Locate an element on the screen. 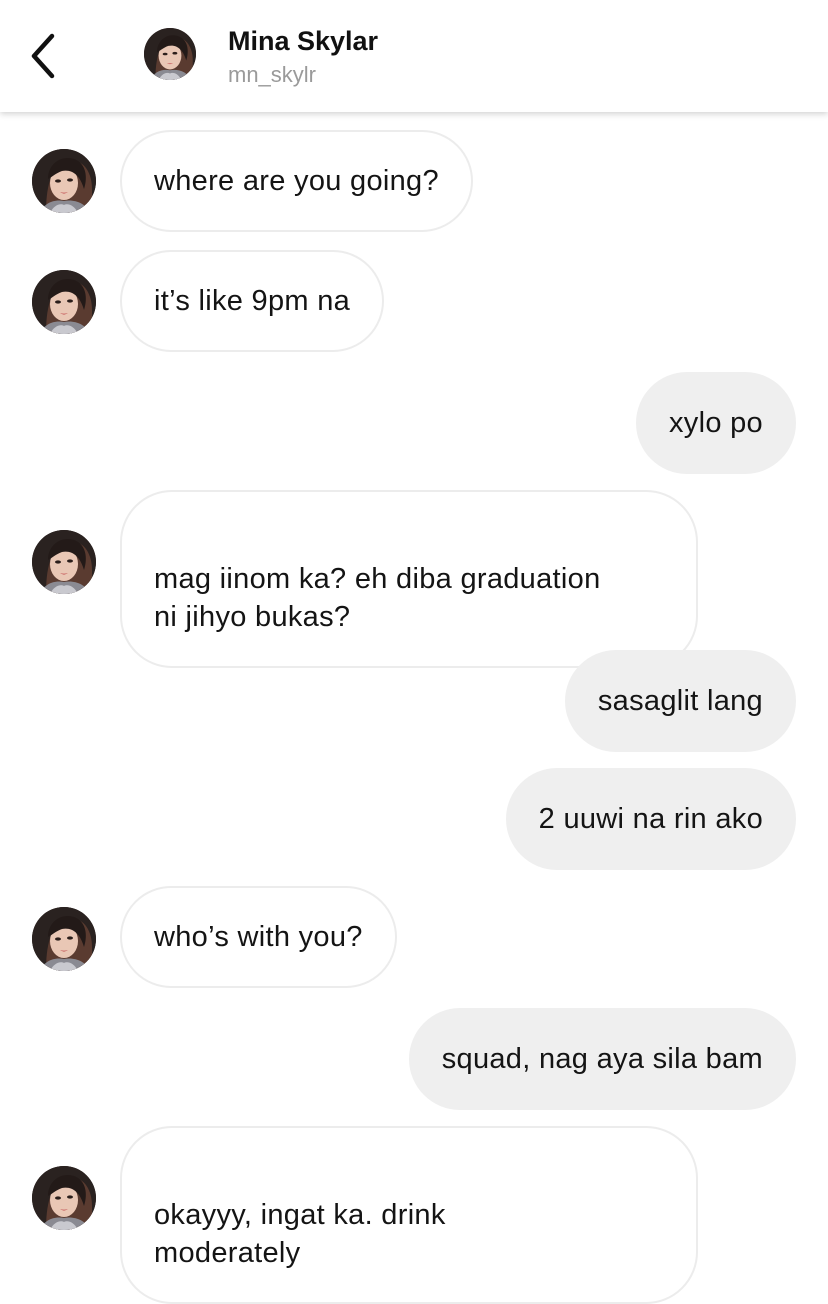 Image resolution: width=828 pixels, height=1304 pixels. message-text: it’s like 9pm na is located at coordinates (252, 301).